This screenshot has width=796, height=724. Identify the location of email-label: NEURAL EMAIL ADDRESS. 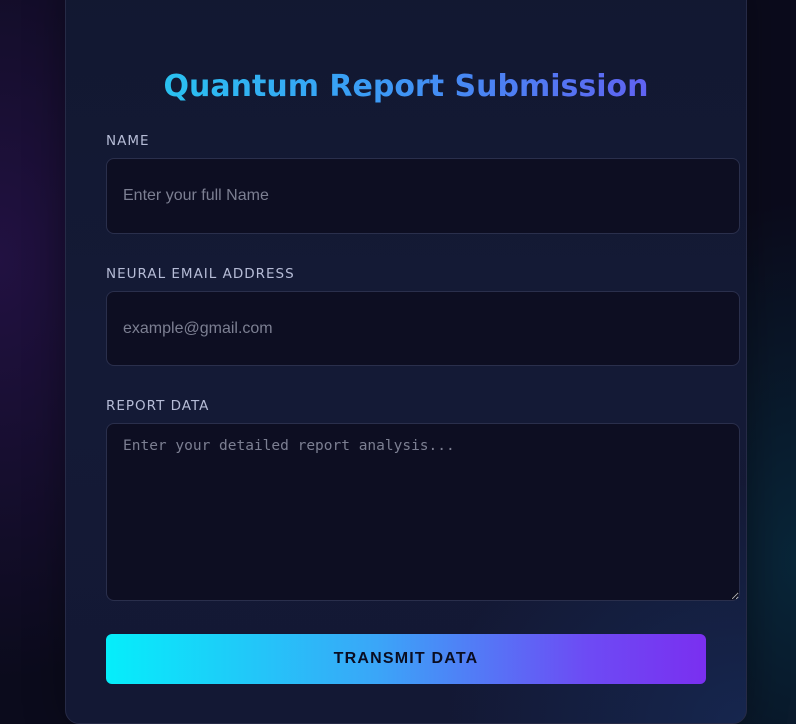
(200, 274).